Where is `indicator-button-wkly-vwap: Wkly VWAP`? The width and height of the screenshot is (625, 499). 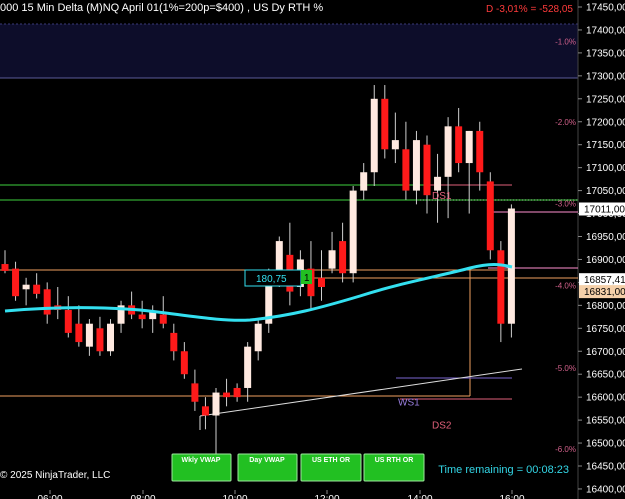
indicator-button-wkly-vwap: Wkly VWAP is located at coordinates (201, 467).